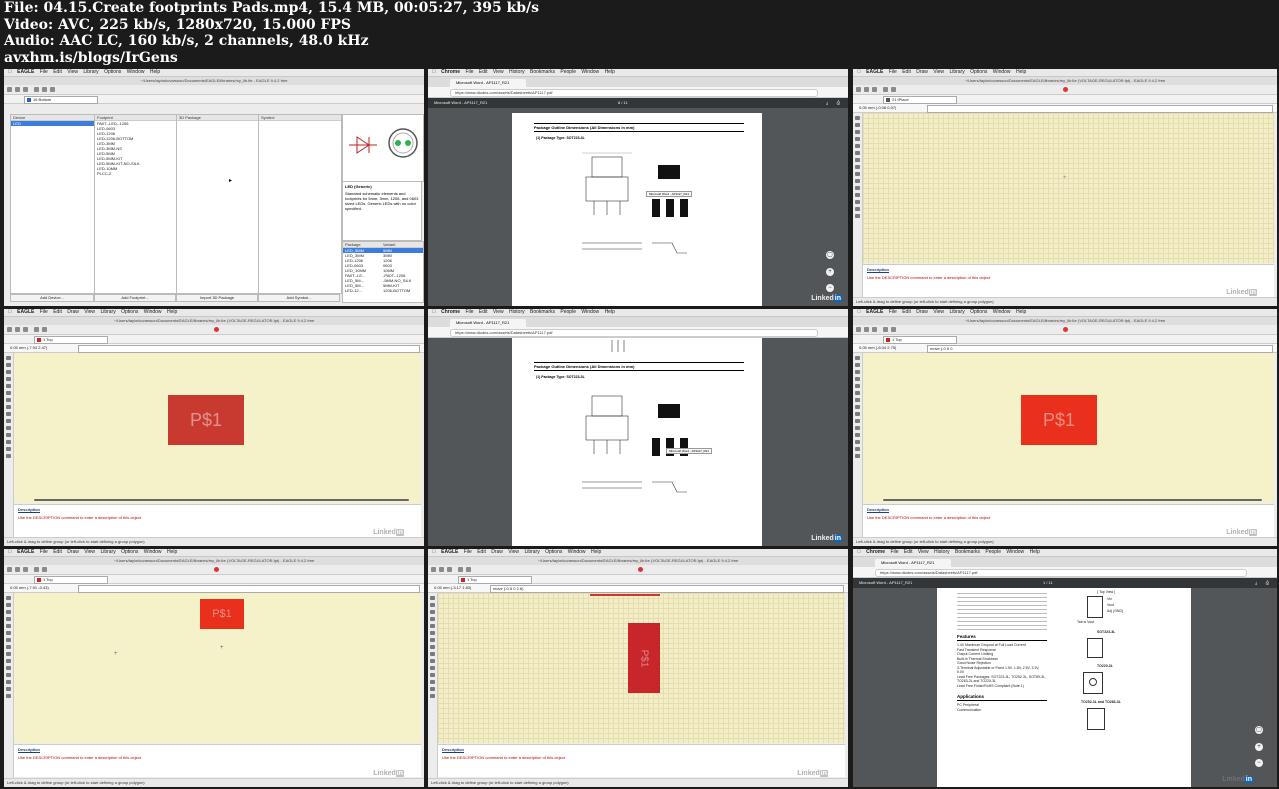  I want to click on print-icon, so click(25, 569).